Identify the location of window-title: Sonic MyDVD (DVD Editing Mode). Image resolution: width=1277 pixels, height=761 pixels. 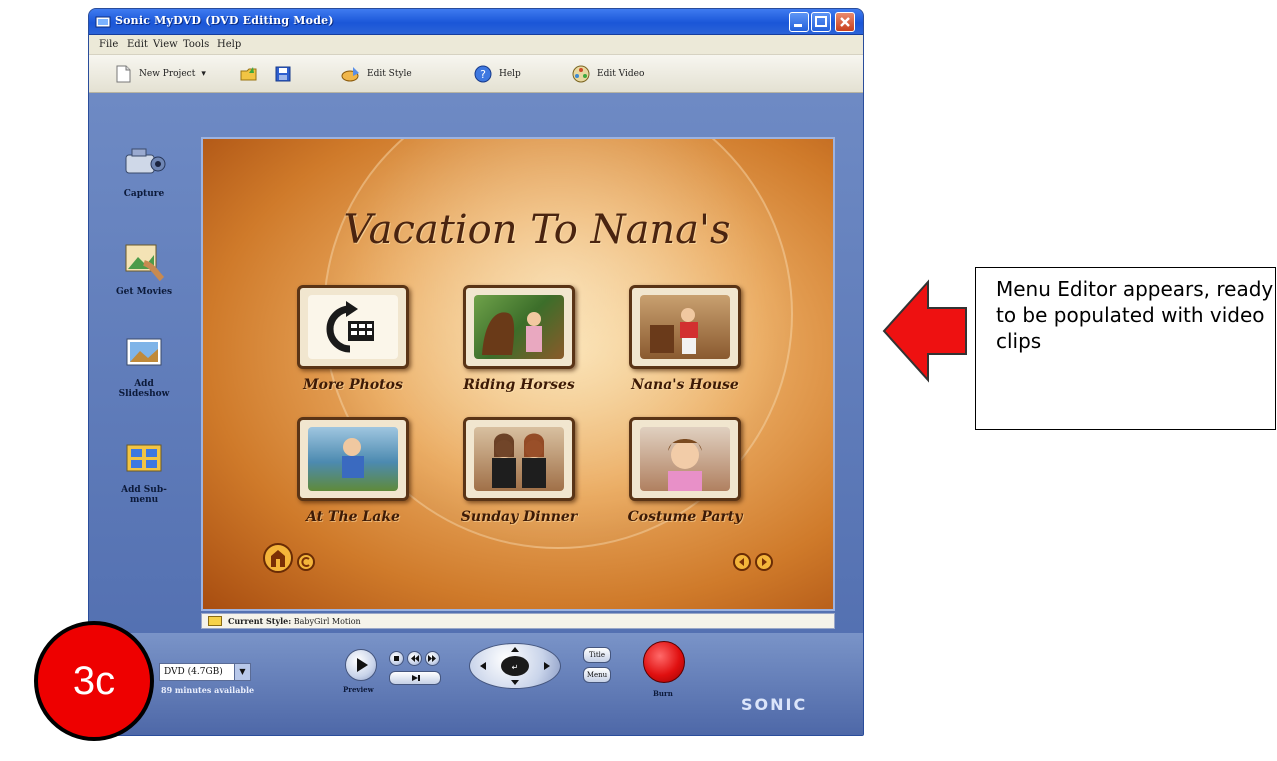
(224, 20).